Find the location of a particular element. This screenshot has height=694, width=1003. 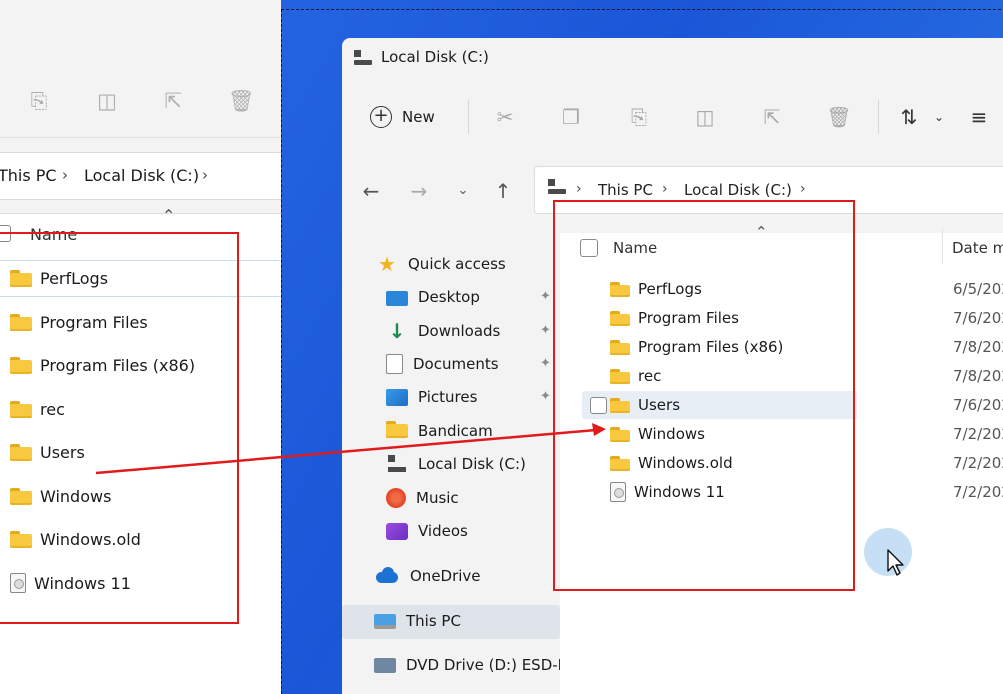

annotation-arrow is located at coordinates (350, 449).